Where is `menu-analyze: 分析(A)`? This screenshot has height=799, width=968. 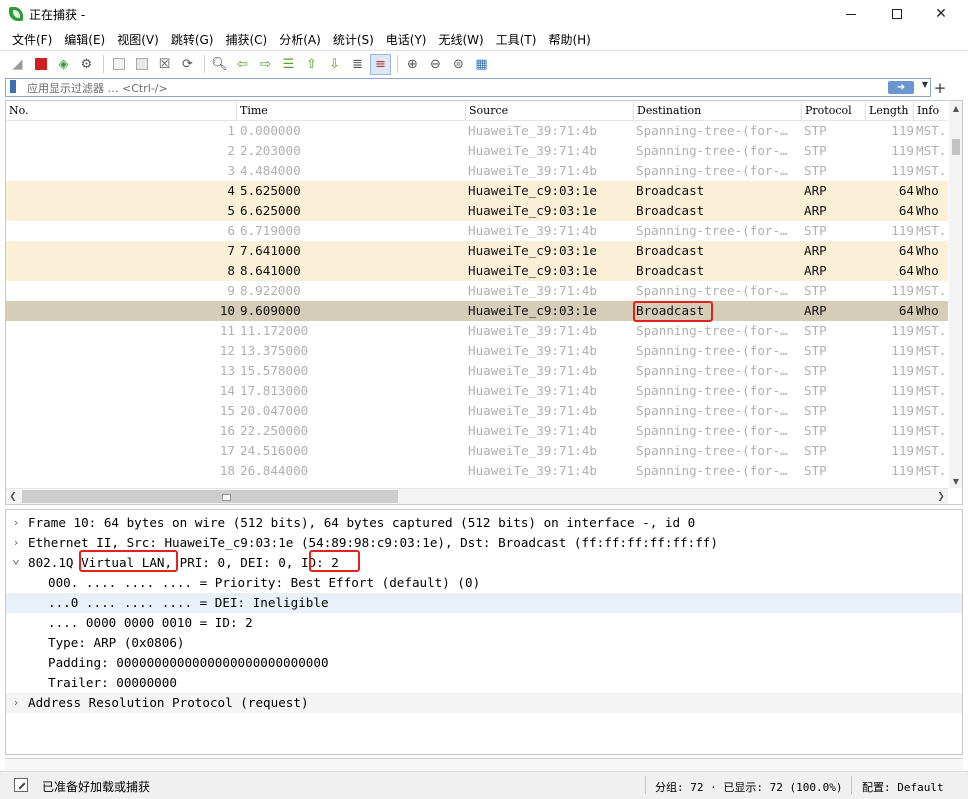 menu-analyze: 分析(A) is located at coordinates (300, 39).